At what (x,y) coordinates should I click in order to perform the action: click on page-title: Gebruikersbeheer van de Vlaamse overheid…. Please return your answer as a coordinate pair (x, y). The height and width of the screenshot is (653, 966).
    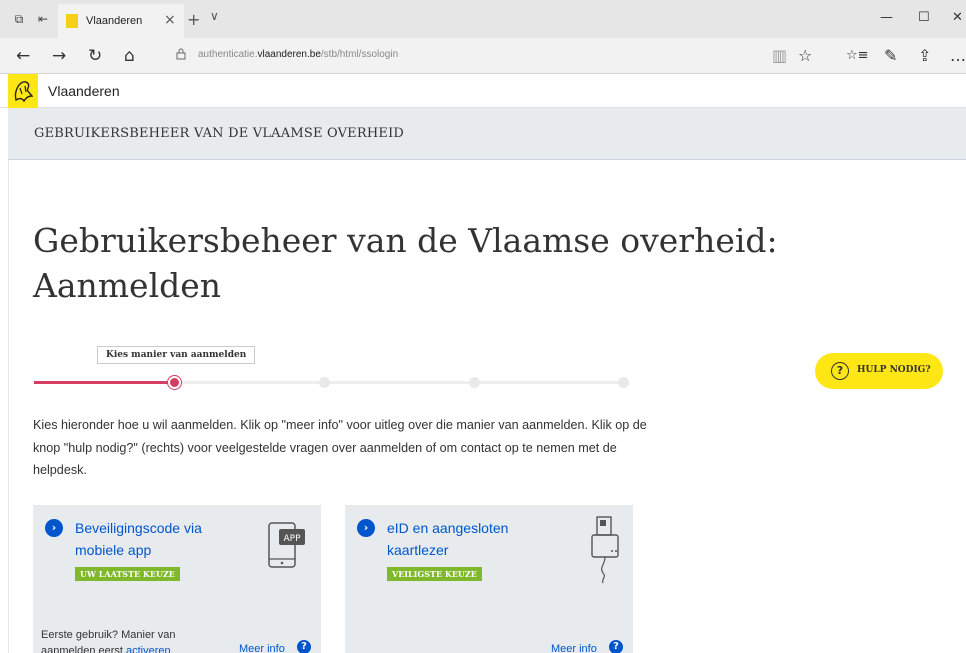
    Looking at the image, I should click on (405, 263).